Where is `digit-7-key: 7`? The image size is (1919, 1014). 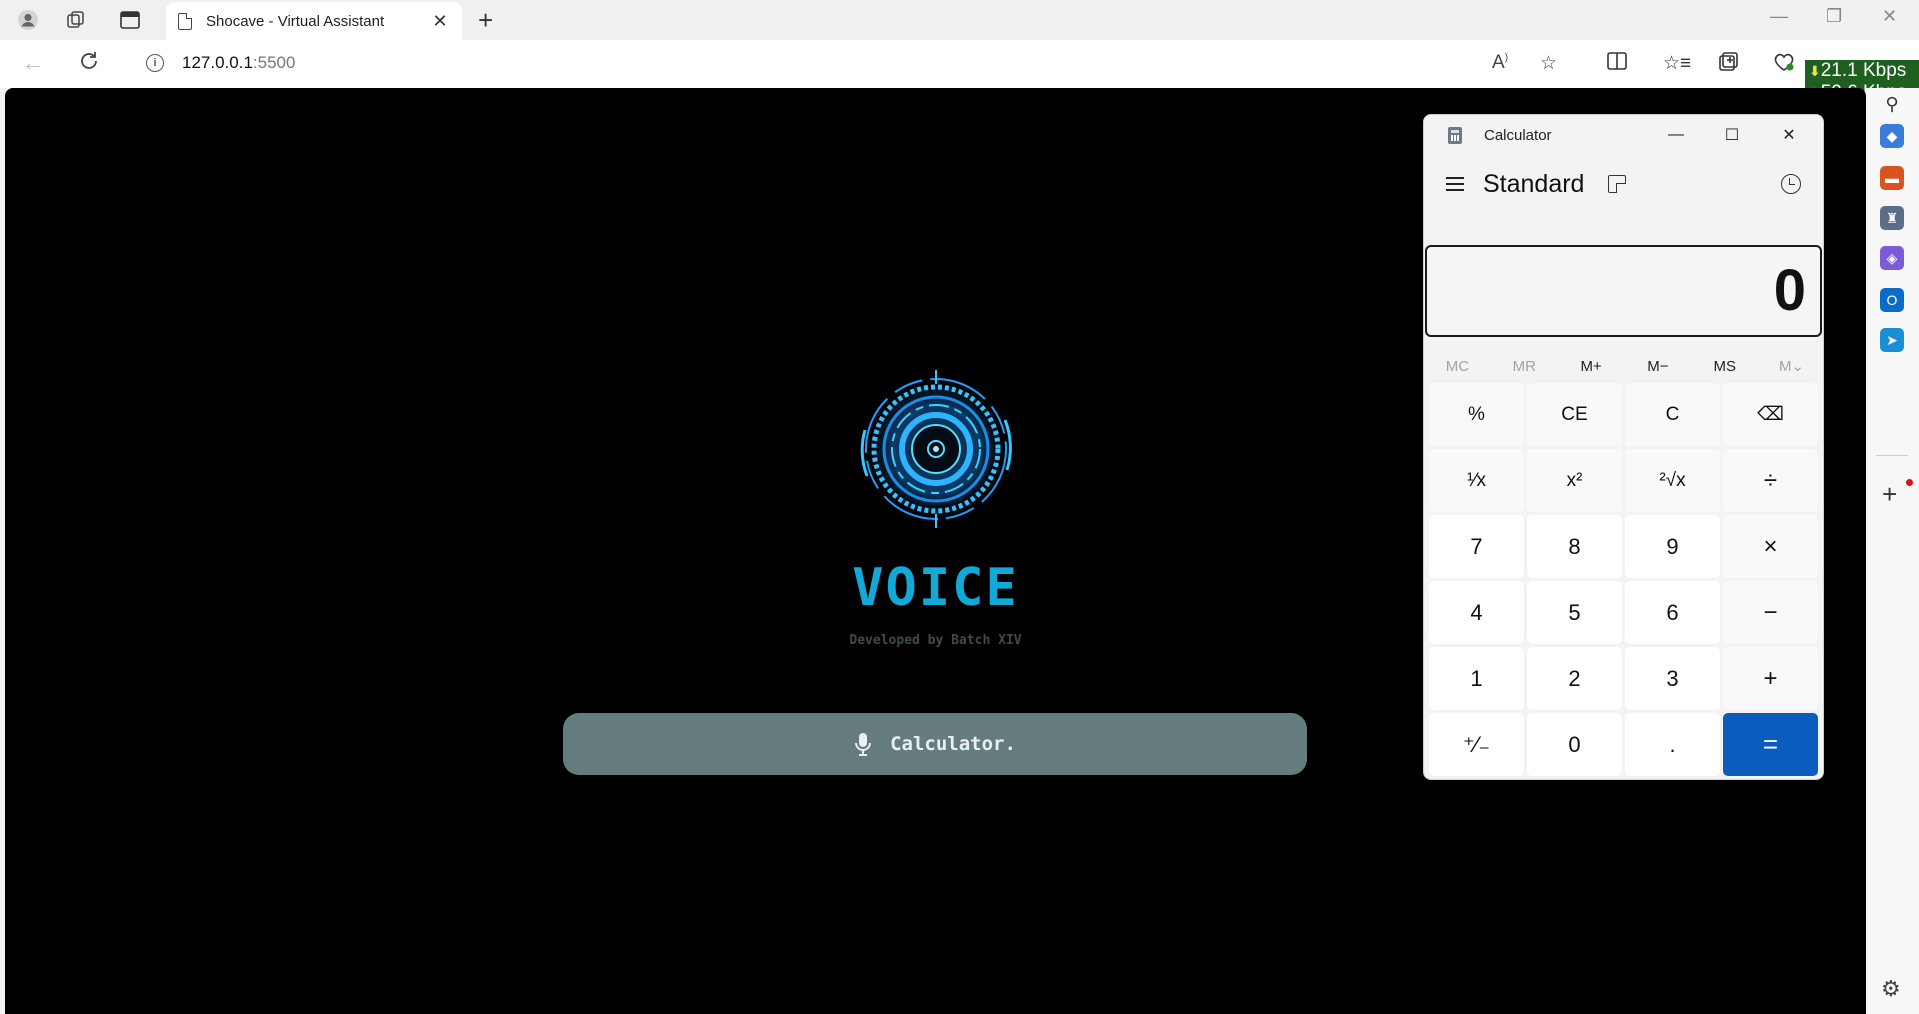 digit-7-key: 7 is located at coordinates (1476, 546).